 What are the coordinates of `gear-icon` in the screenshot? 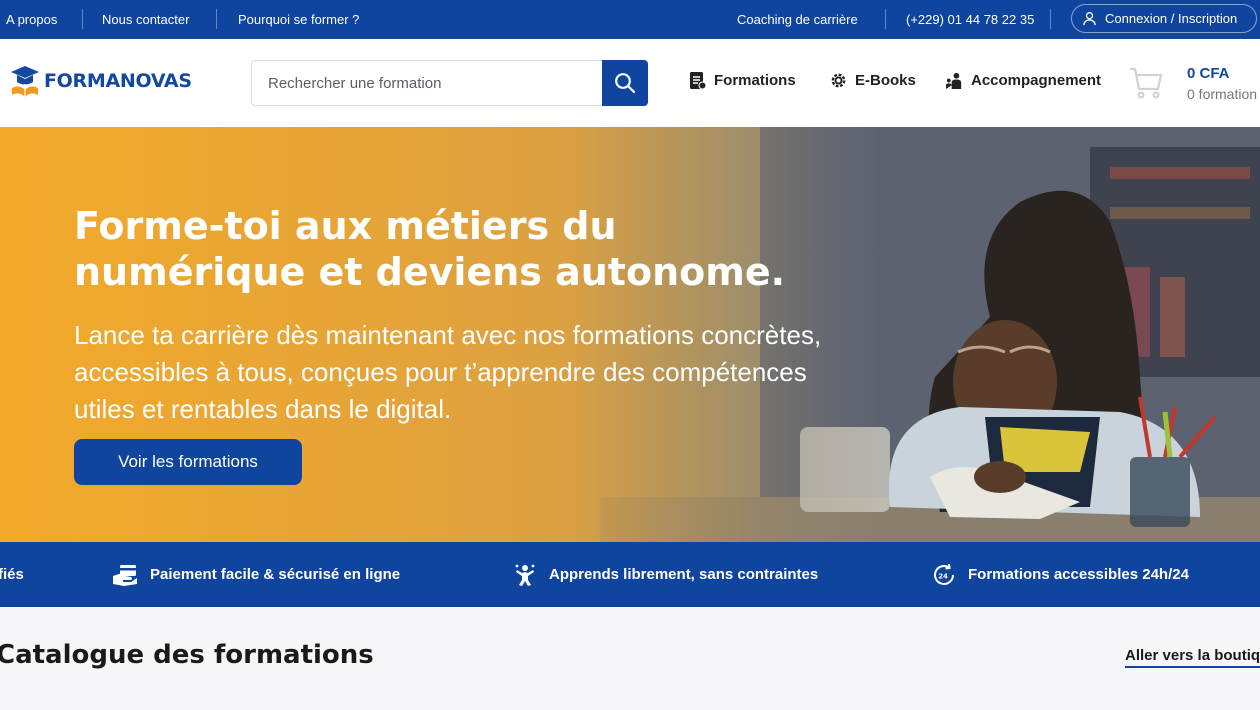 It's located at (838, 80).